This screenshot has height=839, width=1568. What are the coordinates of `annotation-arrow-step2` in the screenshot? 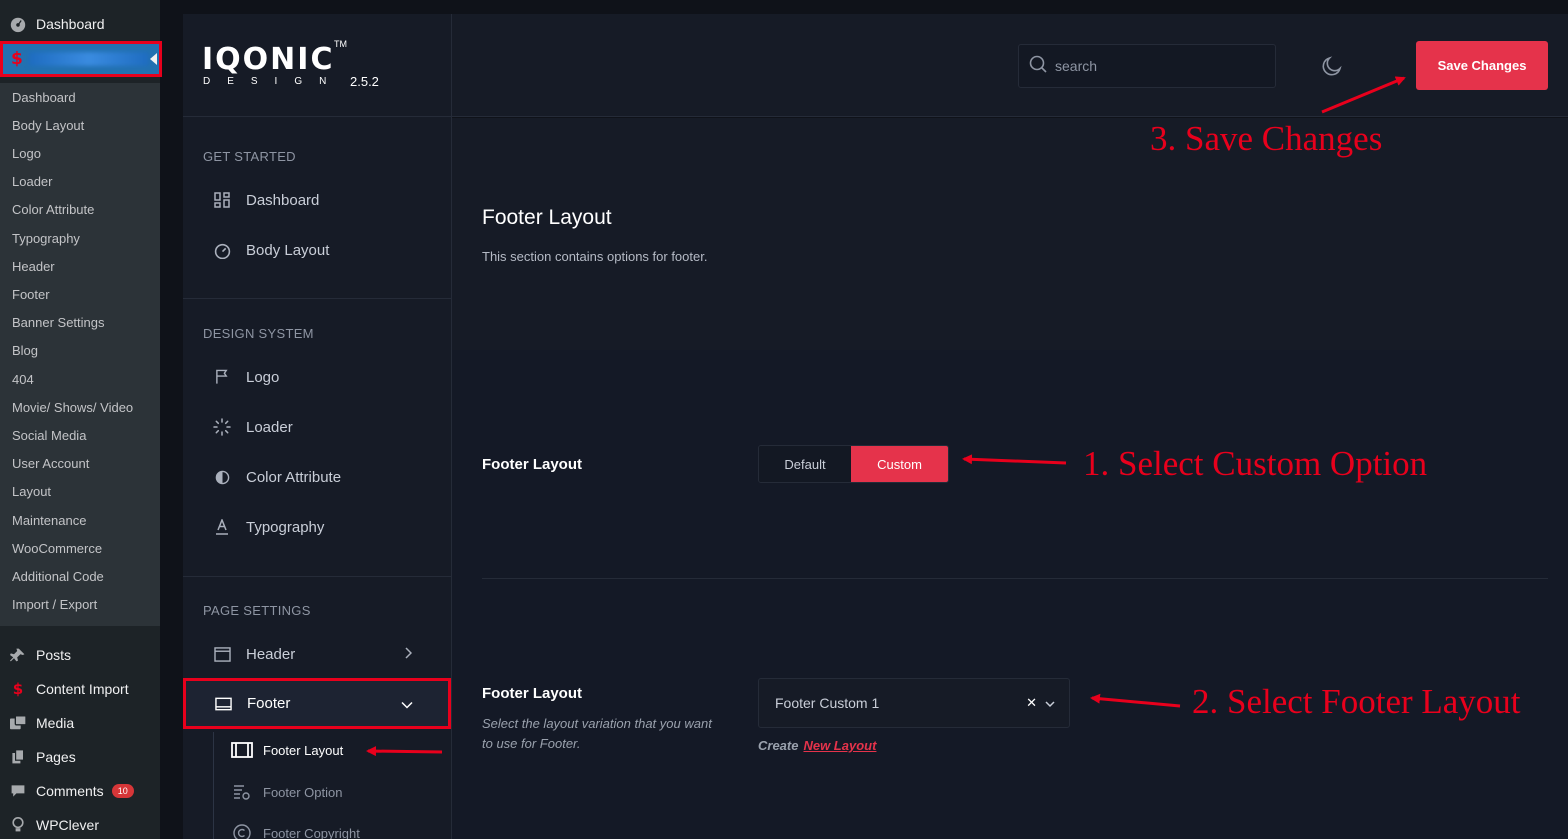 It's located at (1135, 700).